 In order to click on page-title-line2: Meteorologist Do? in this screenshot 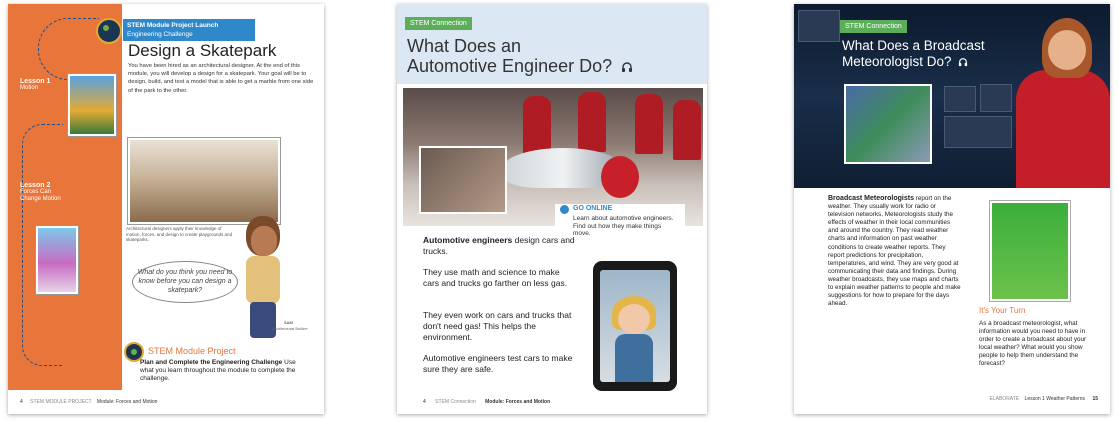, I will do `click(905, 62)`.